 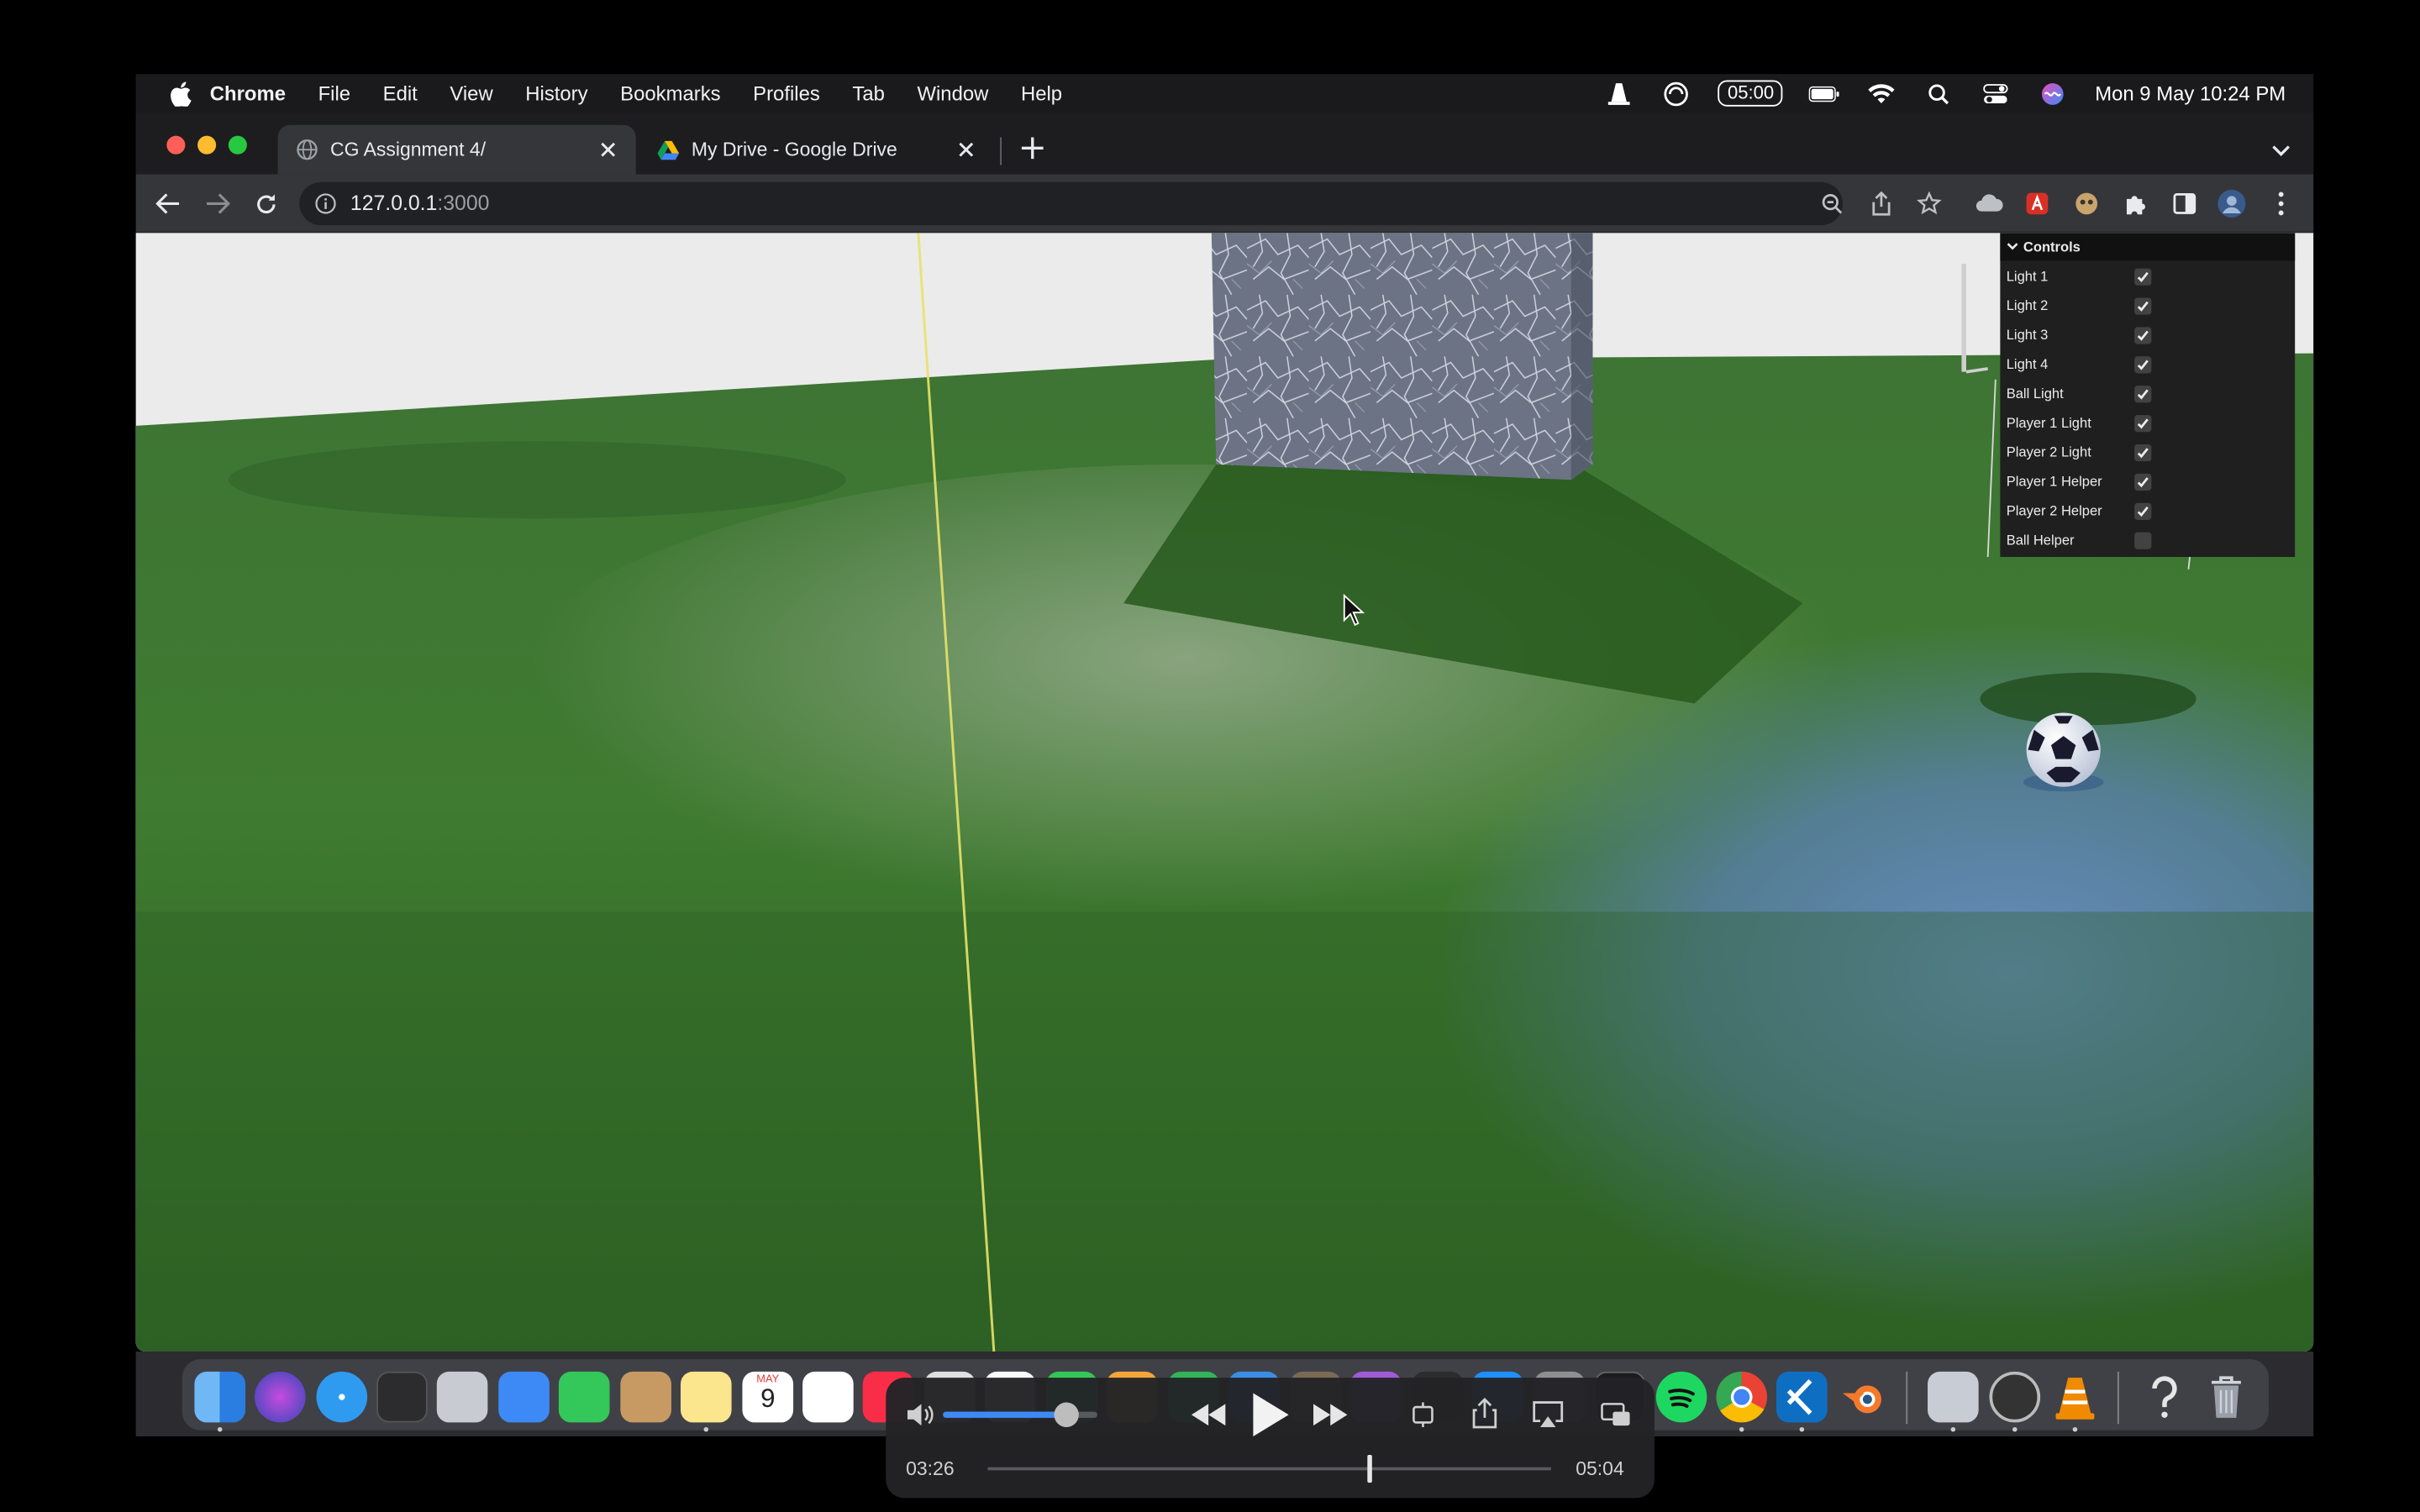 I want to click on picture-in-picture-icon, so click(x=1616, y=1415).